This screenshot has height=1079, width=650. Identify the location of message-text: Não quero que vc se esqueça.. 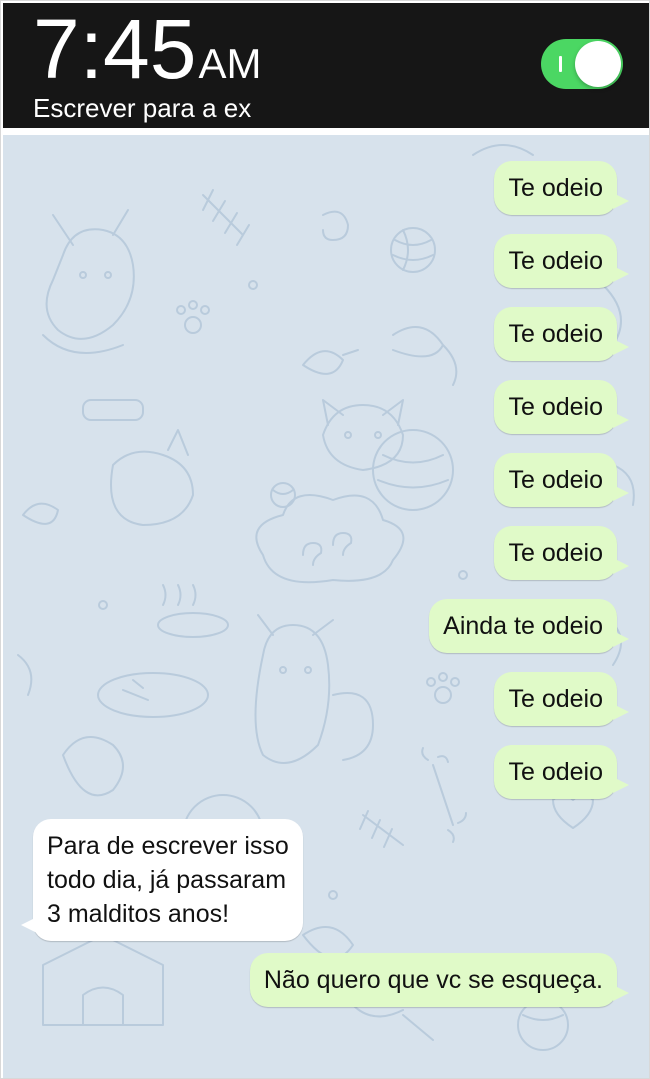
(433, 980).